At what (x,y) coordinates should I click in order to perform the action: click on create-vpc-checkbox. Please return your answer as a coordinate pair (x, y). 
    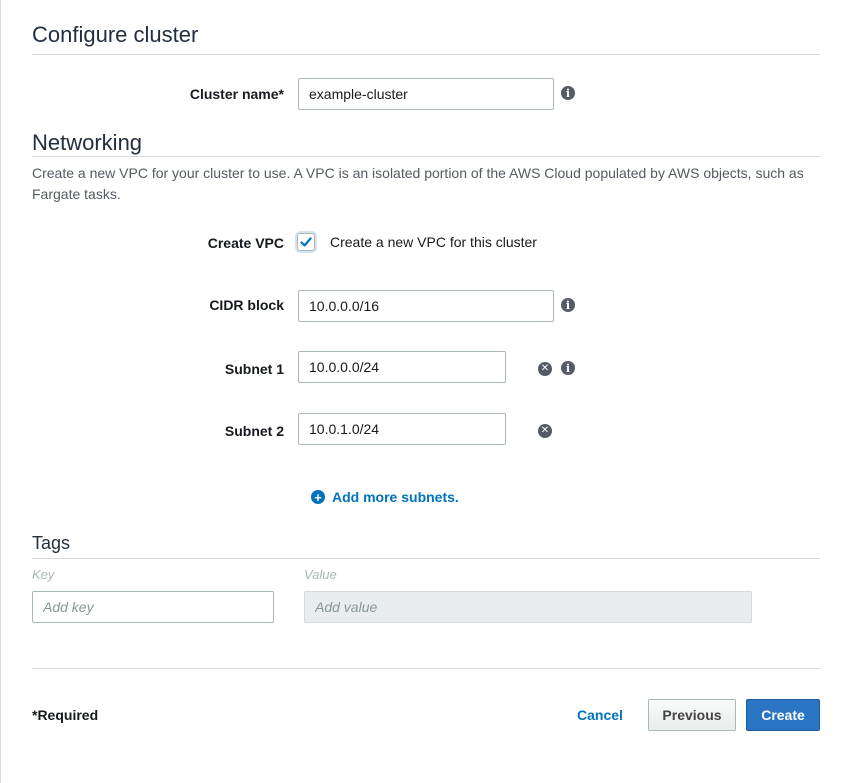
    Looking at the image, I should click on (306, 242).